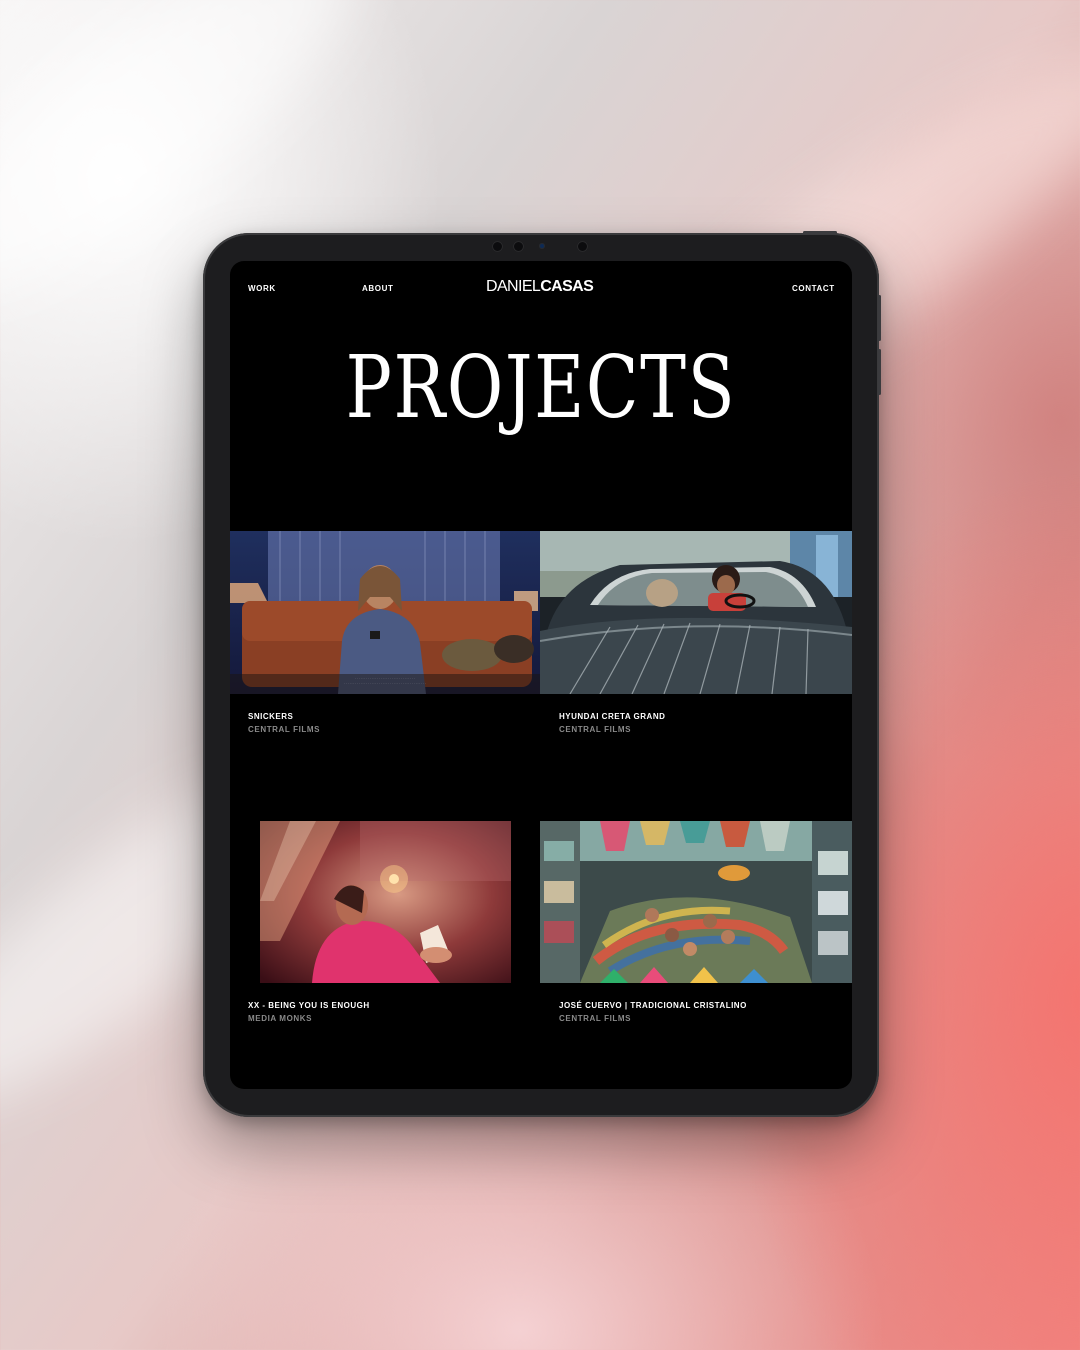  I want to click on power-button, so click(820, 232).